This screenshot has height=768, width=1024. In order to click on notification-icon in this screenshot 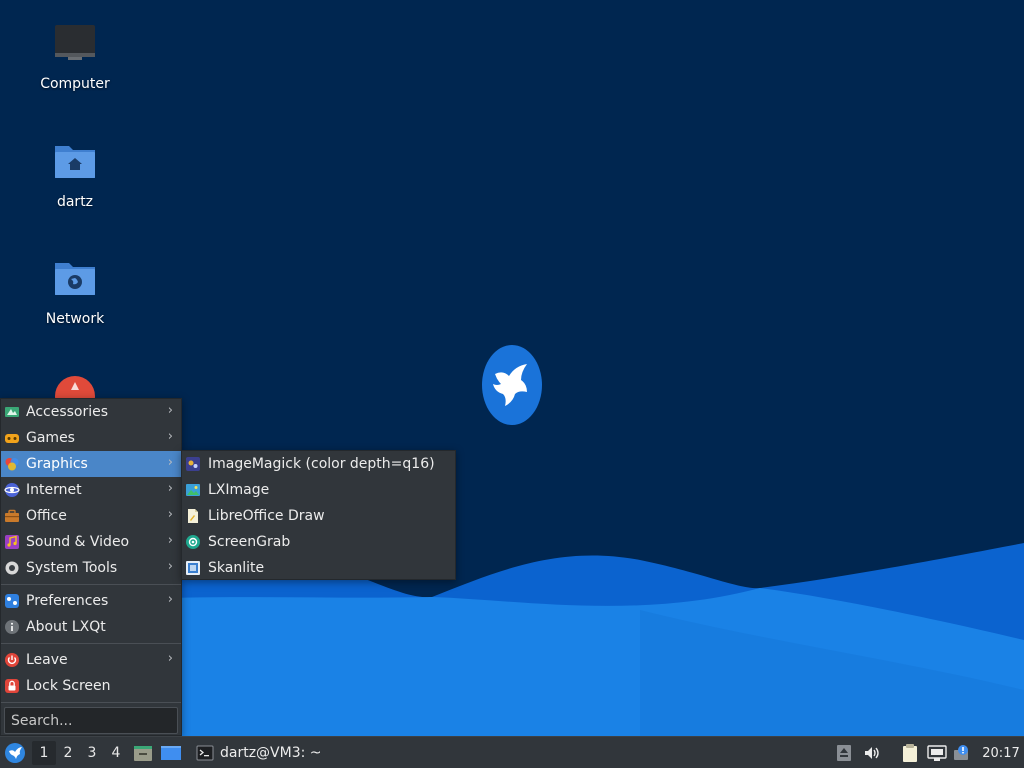, I will do `click(961, 752)`.